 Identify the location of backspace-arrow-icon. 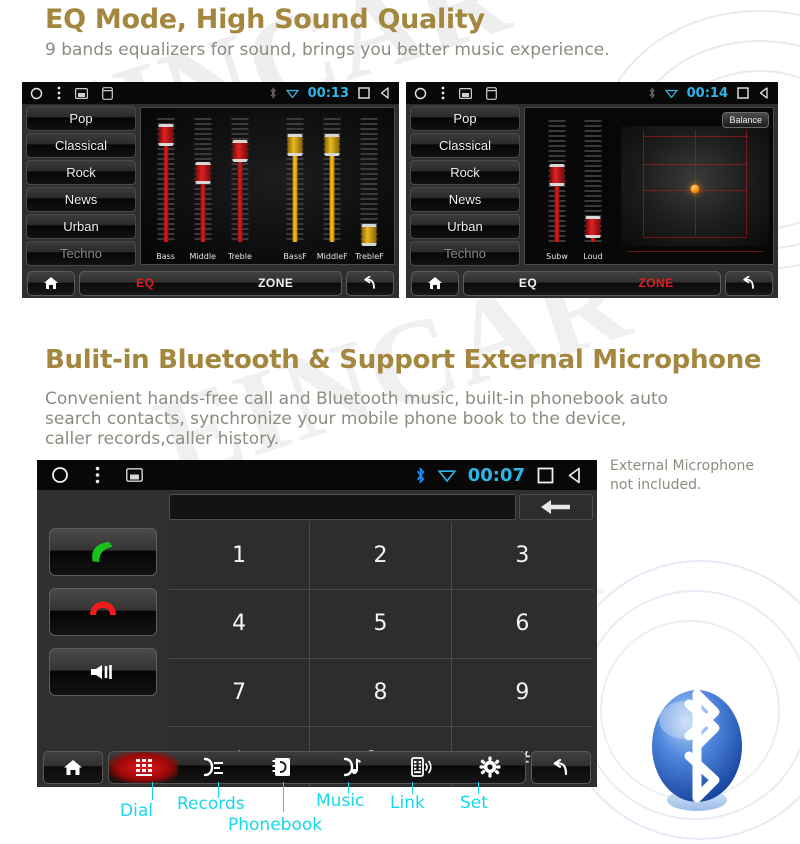
(556, 507).